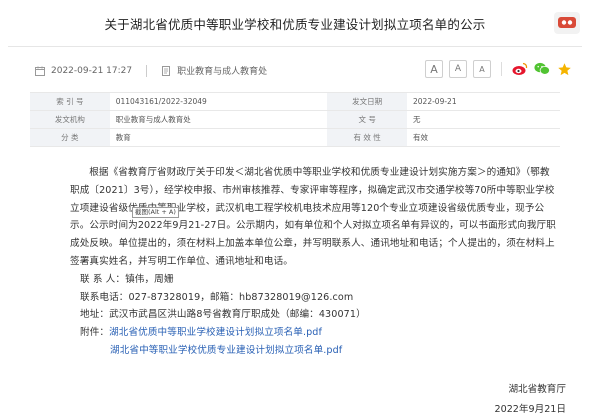  What do you see at coordinates (217, 297) in the screenshot?
I see `phone-email-line: 联系电话：027-87328019，邮箱：hb87328019@126.com` at bounding box center [217, 297].